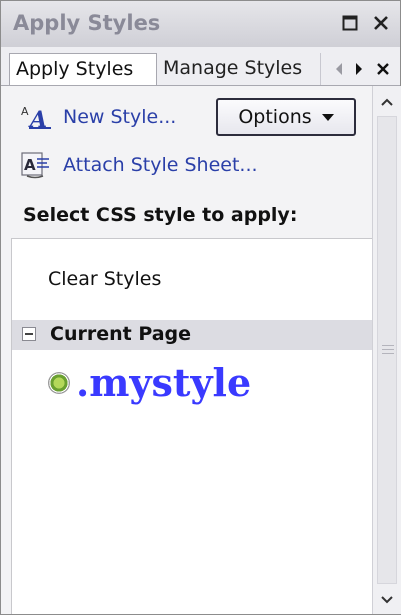  I want to click on chevron-left-icon, so click(339, 69).